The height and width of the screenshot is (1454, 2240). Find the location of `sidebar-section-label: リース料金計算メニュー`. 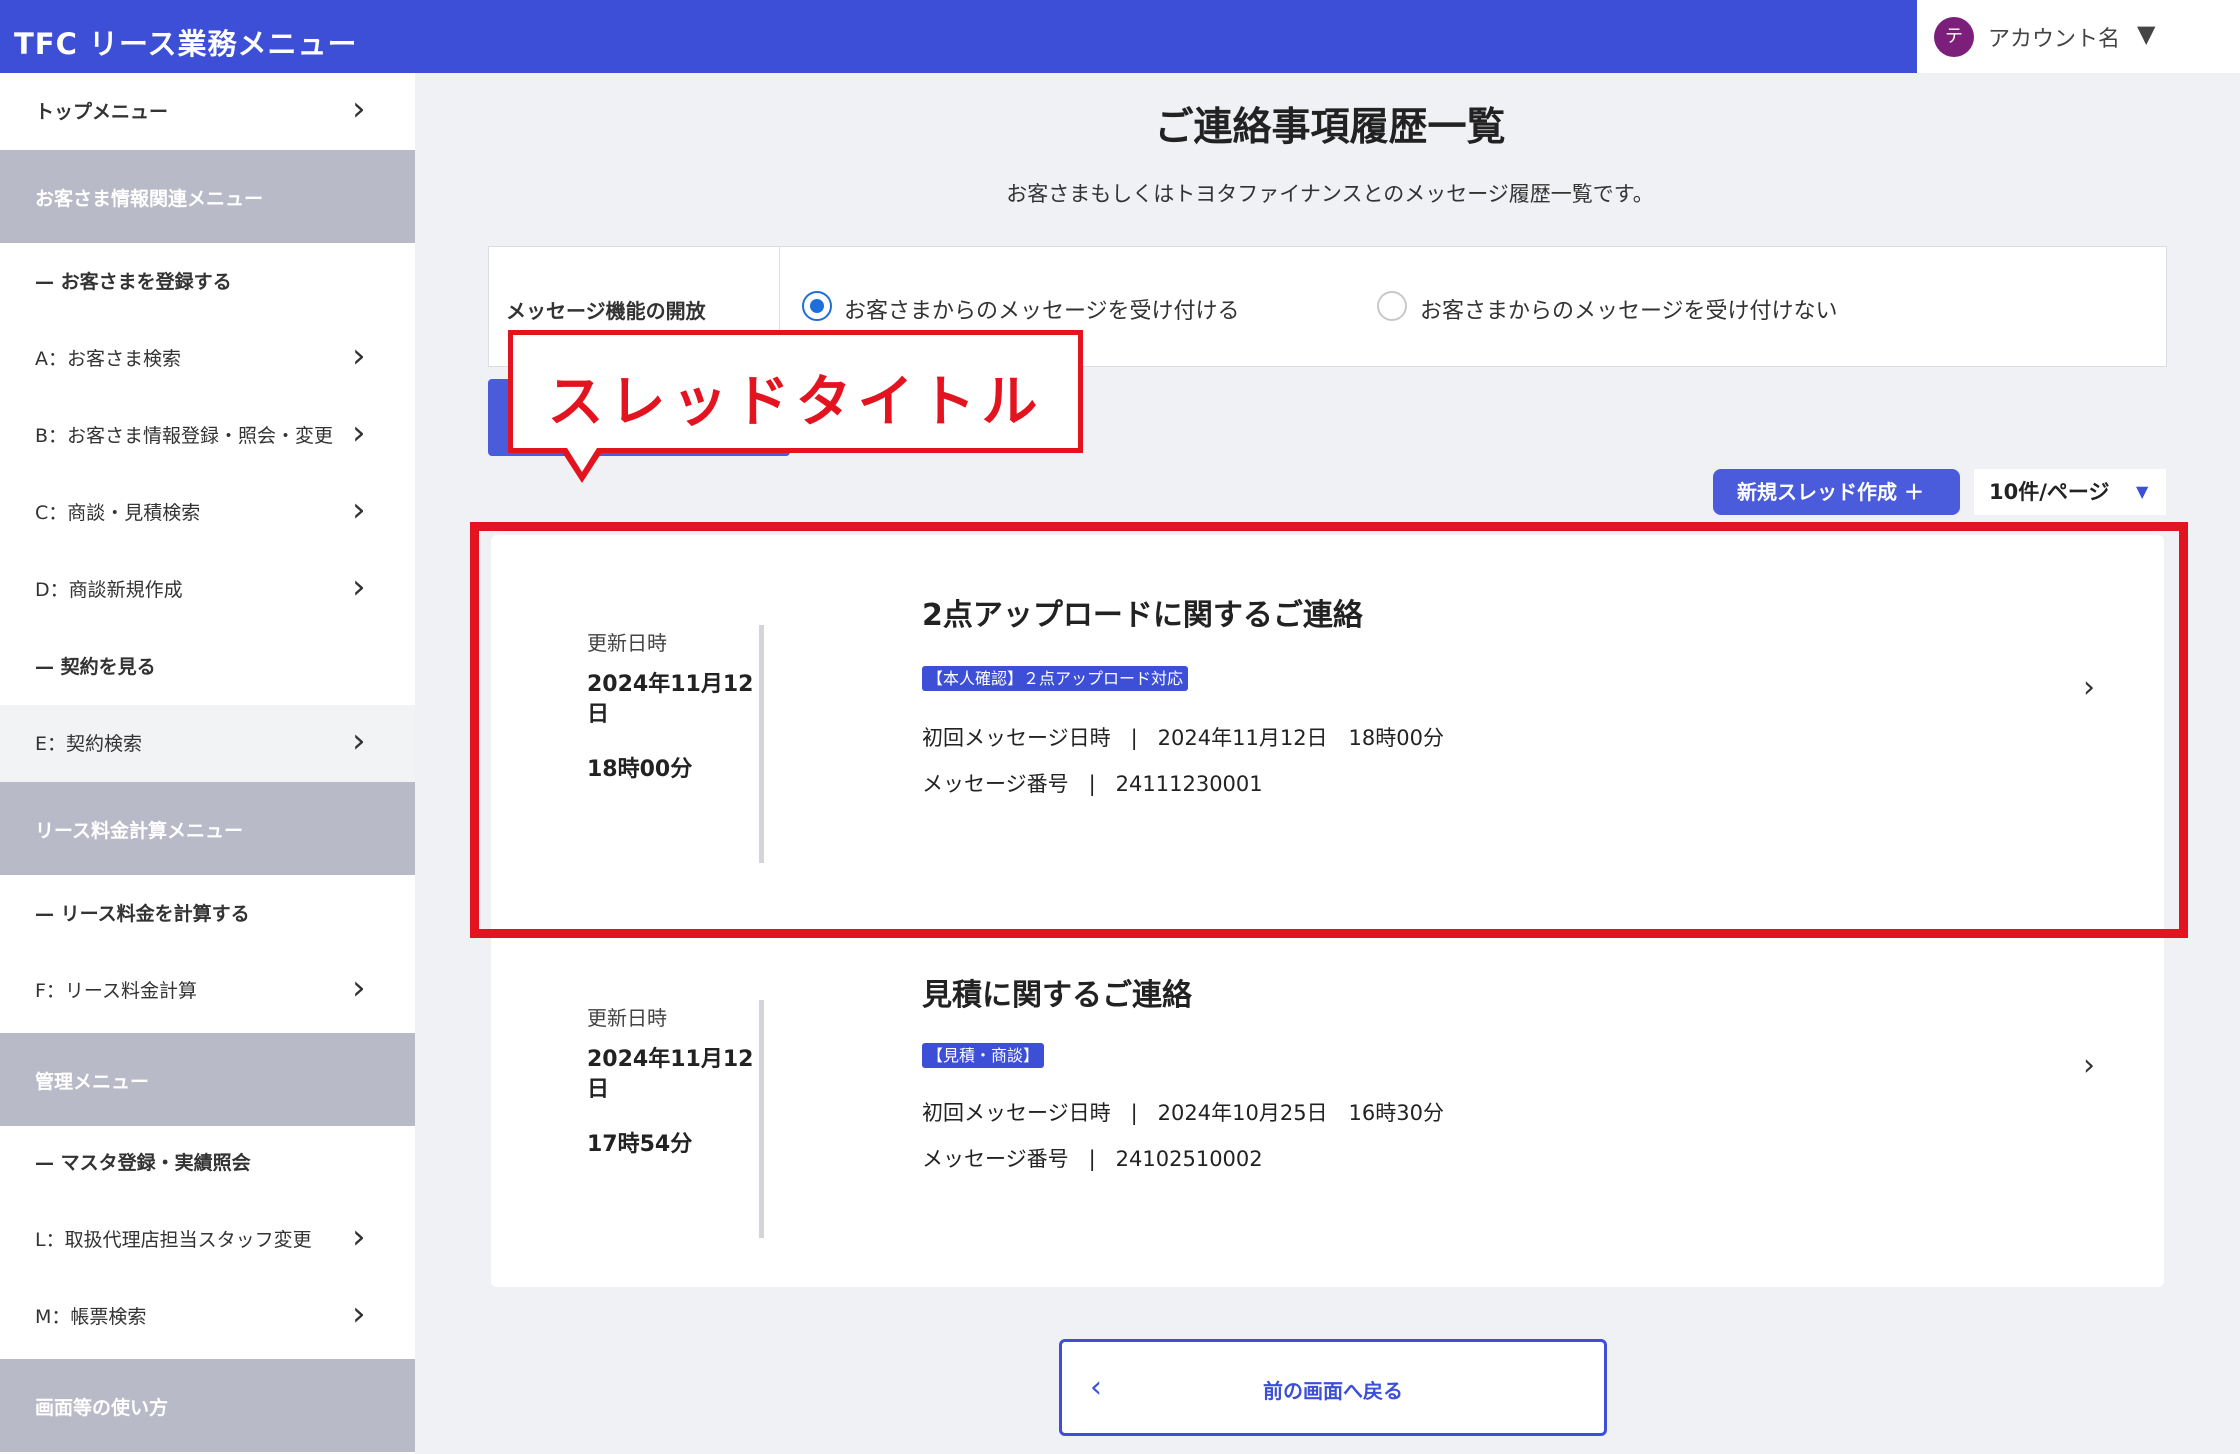

sidebar-section-label: リース料金計算メニュー is located at coordinates (139, 831).